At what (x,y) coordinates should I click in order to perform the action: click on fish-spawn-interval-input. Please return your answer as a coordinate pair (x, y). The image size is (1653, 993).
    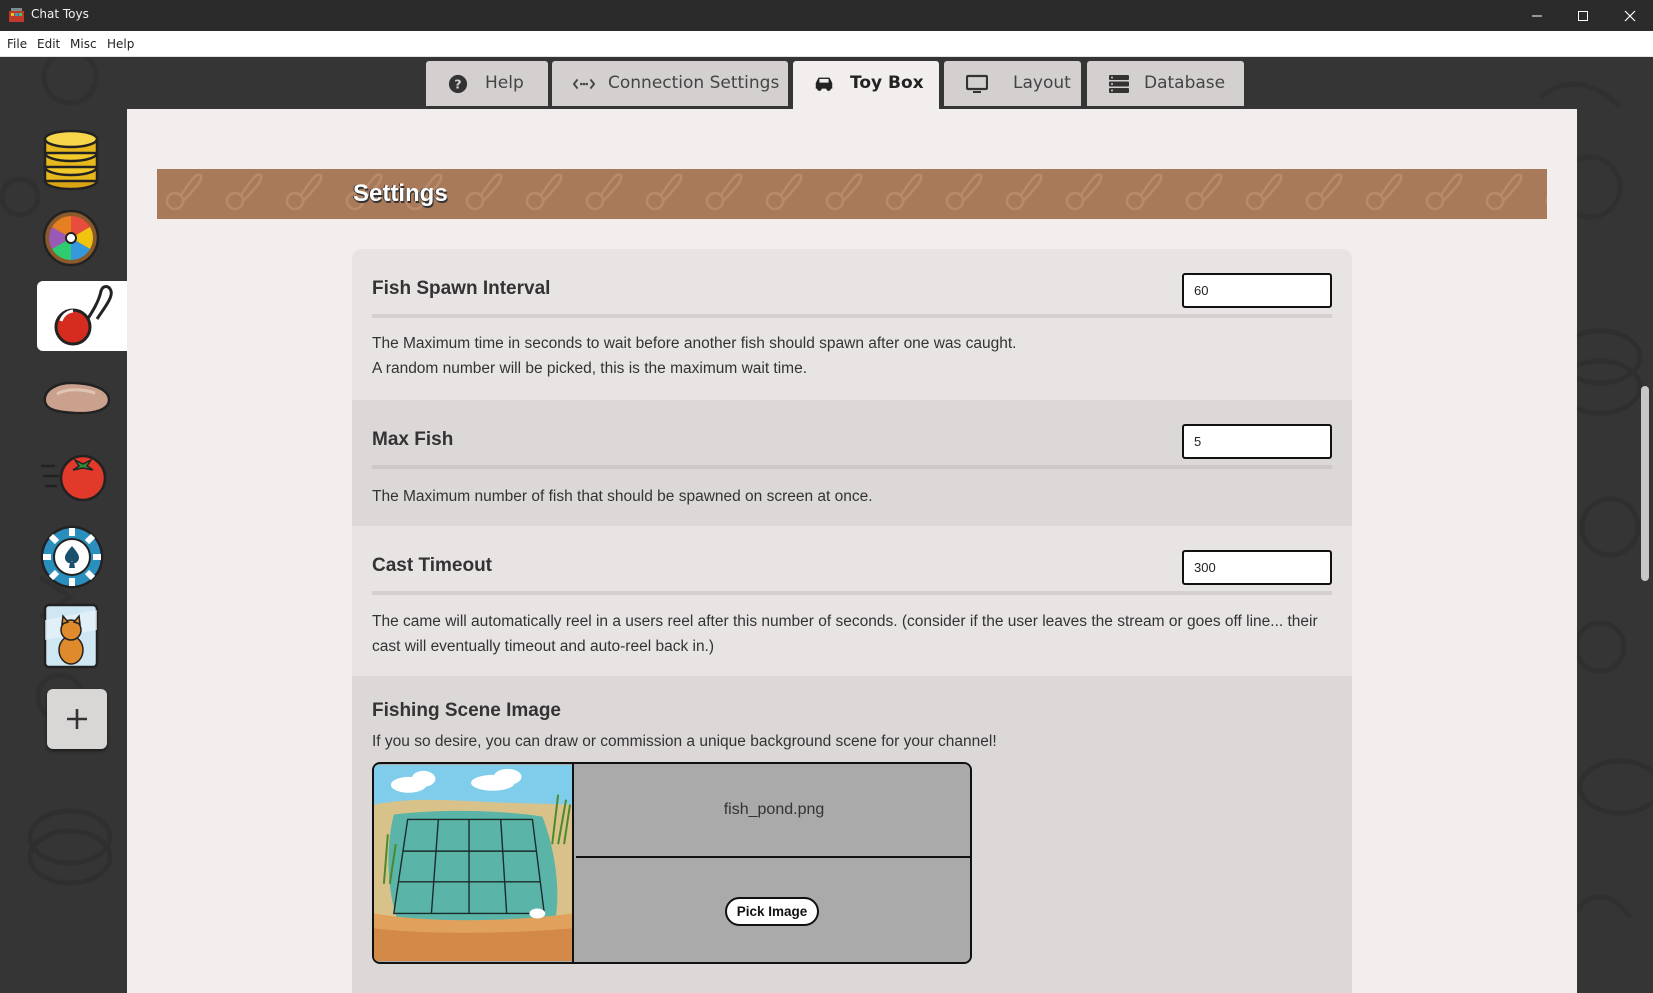
    Looking at the image, I should click on (1257, 290).